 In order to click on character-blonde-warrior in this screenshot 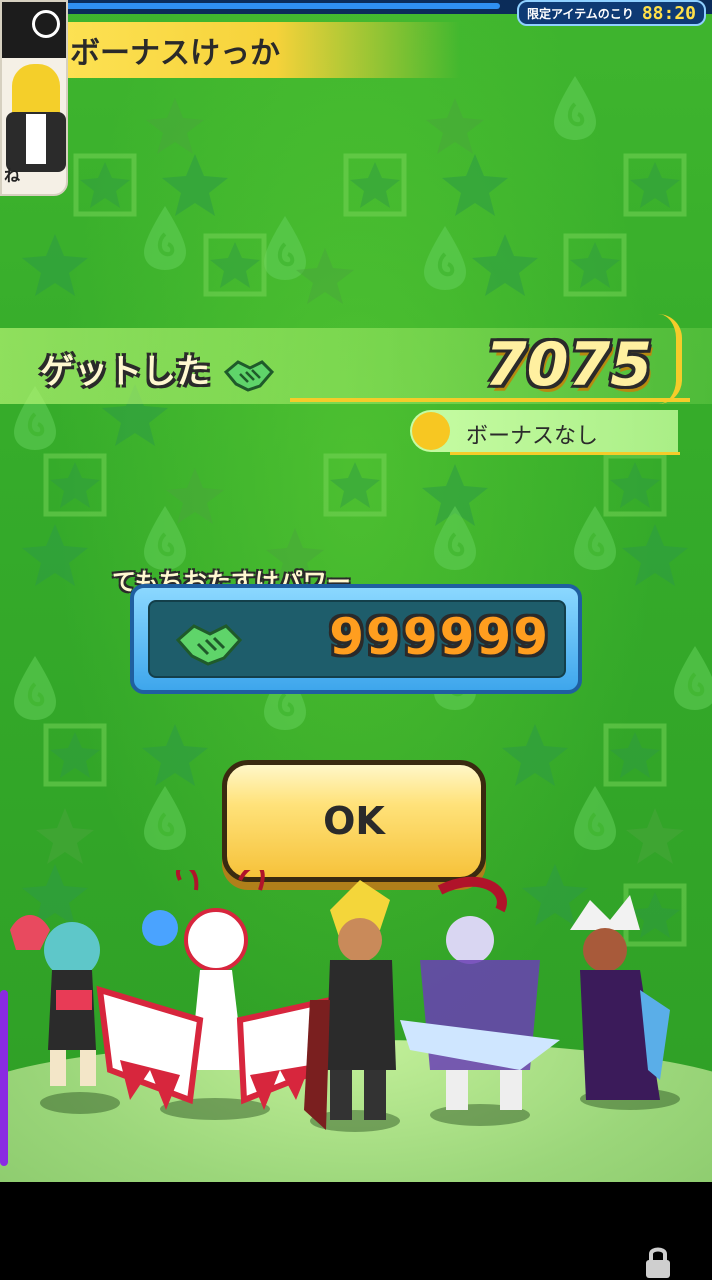, I will do `click(350, 1005)`.